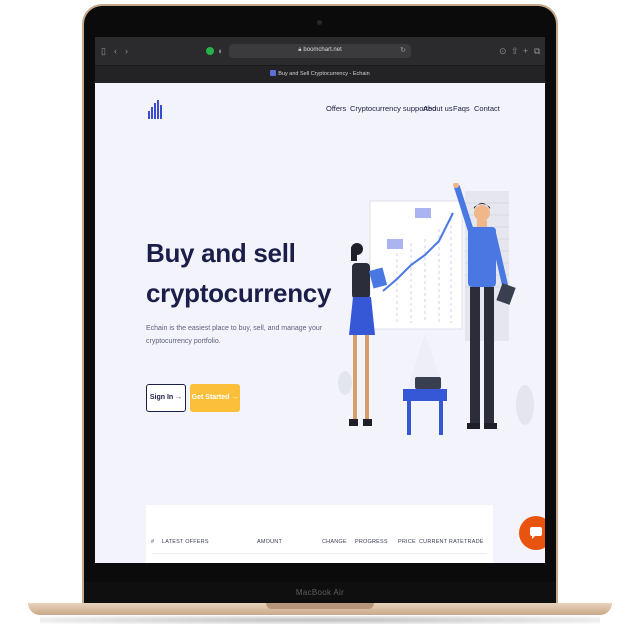 Image resolution: width=640 pixels, height=640 pixels. I want to click on laptop-notch, so click(320, 606).